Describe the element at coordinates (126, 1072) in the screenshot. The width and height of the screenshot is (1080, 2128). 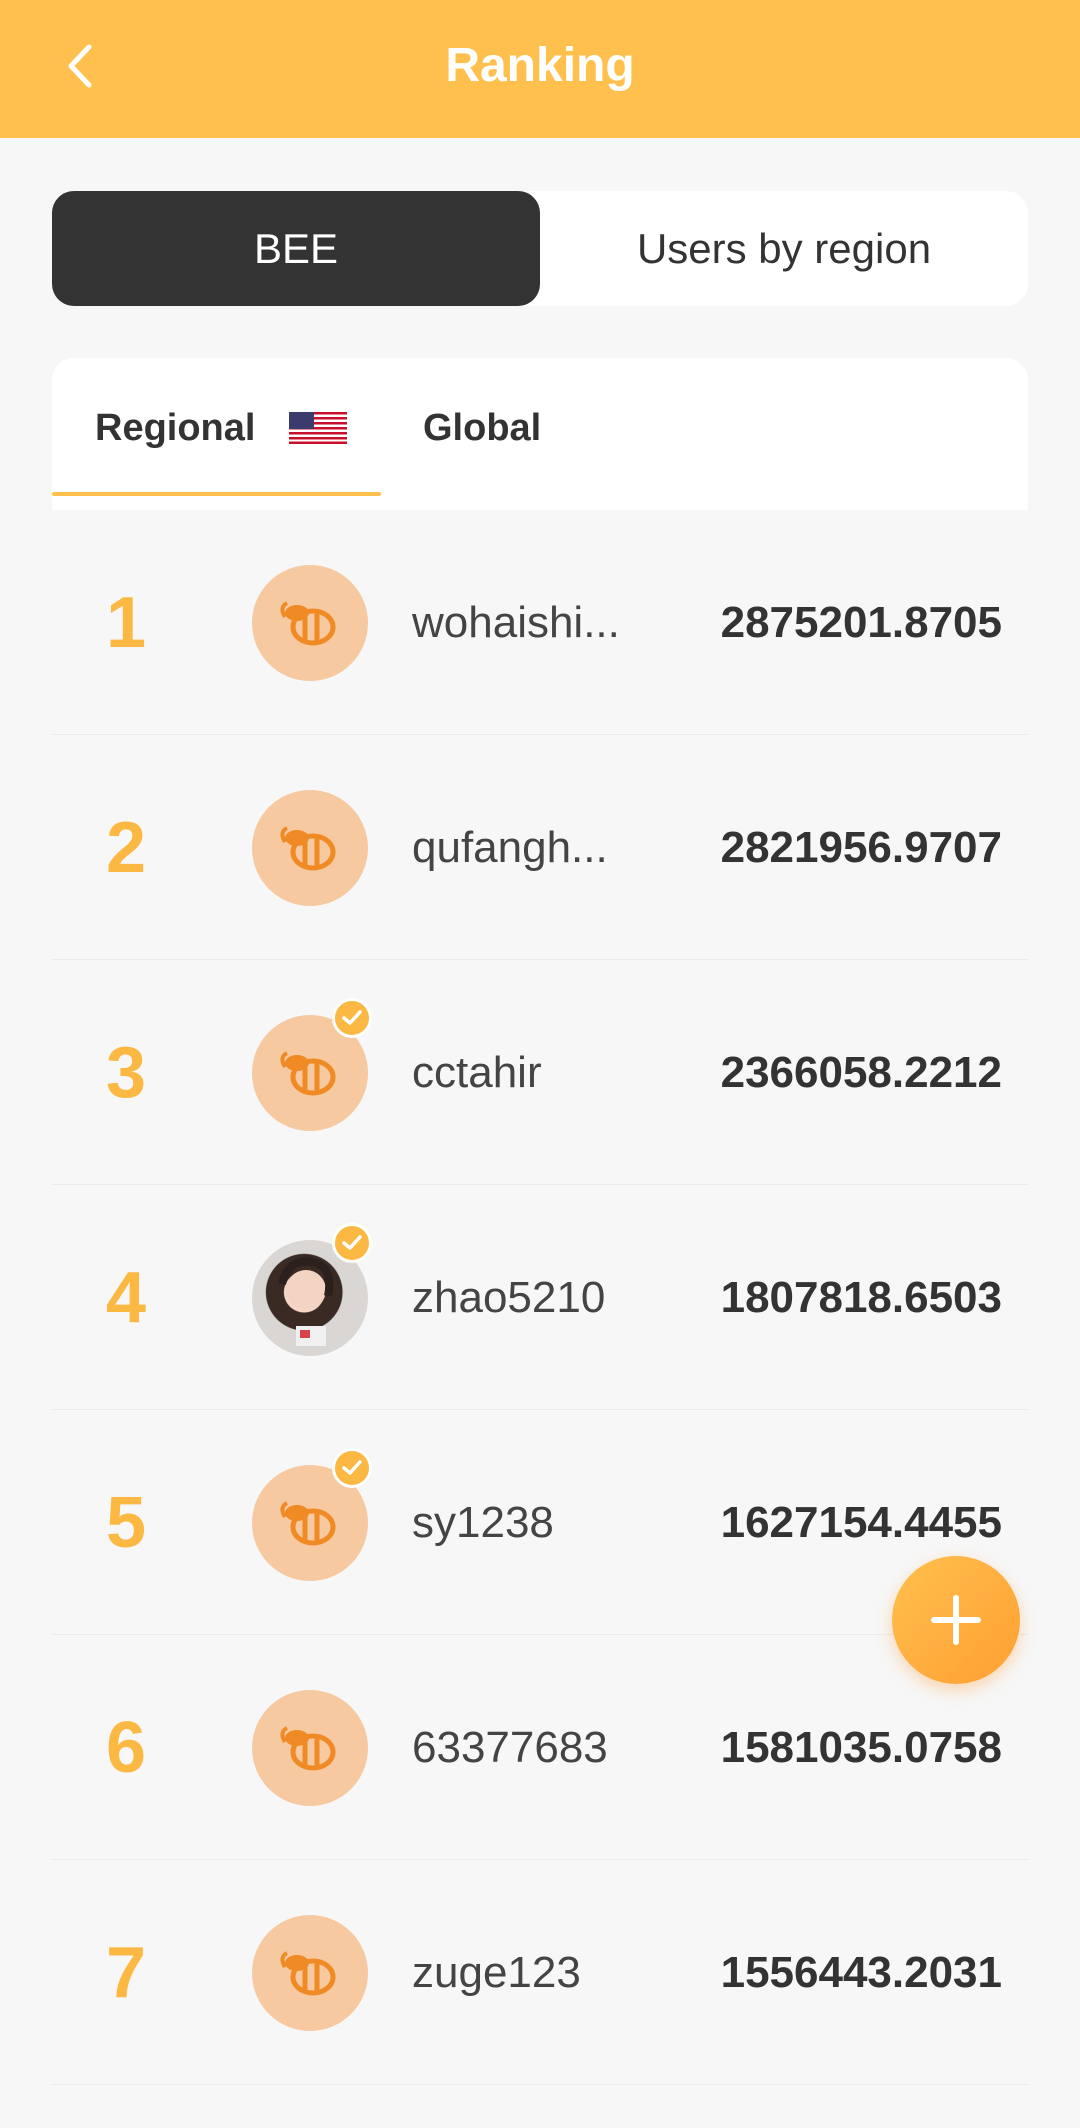
I see `rank-number: 3` at that location.